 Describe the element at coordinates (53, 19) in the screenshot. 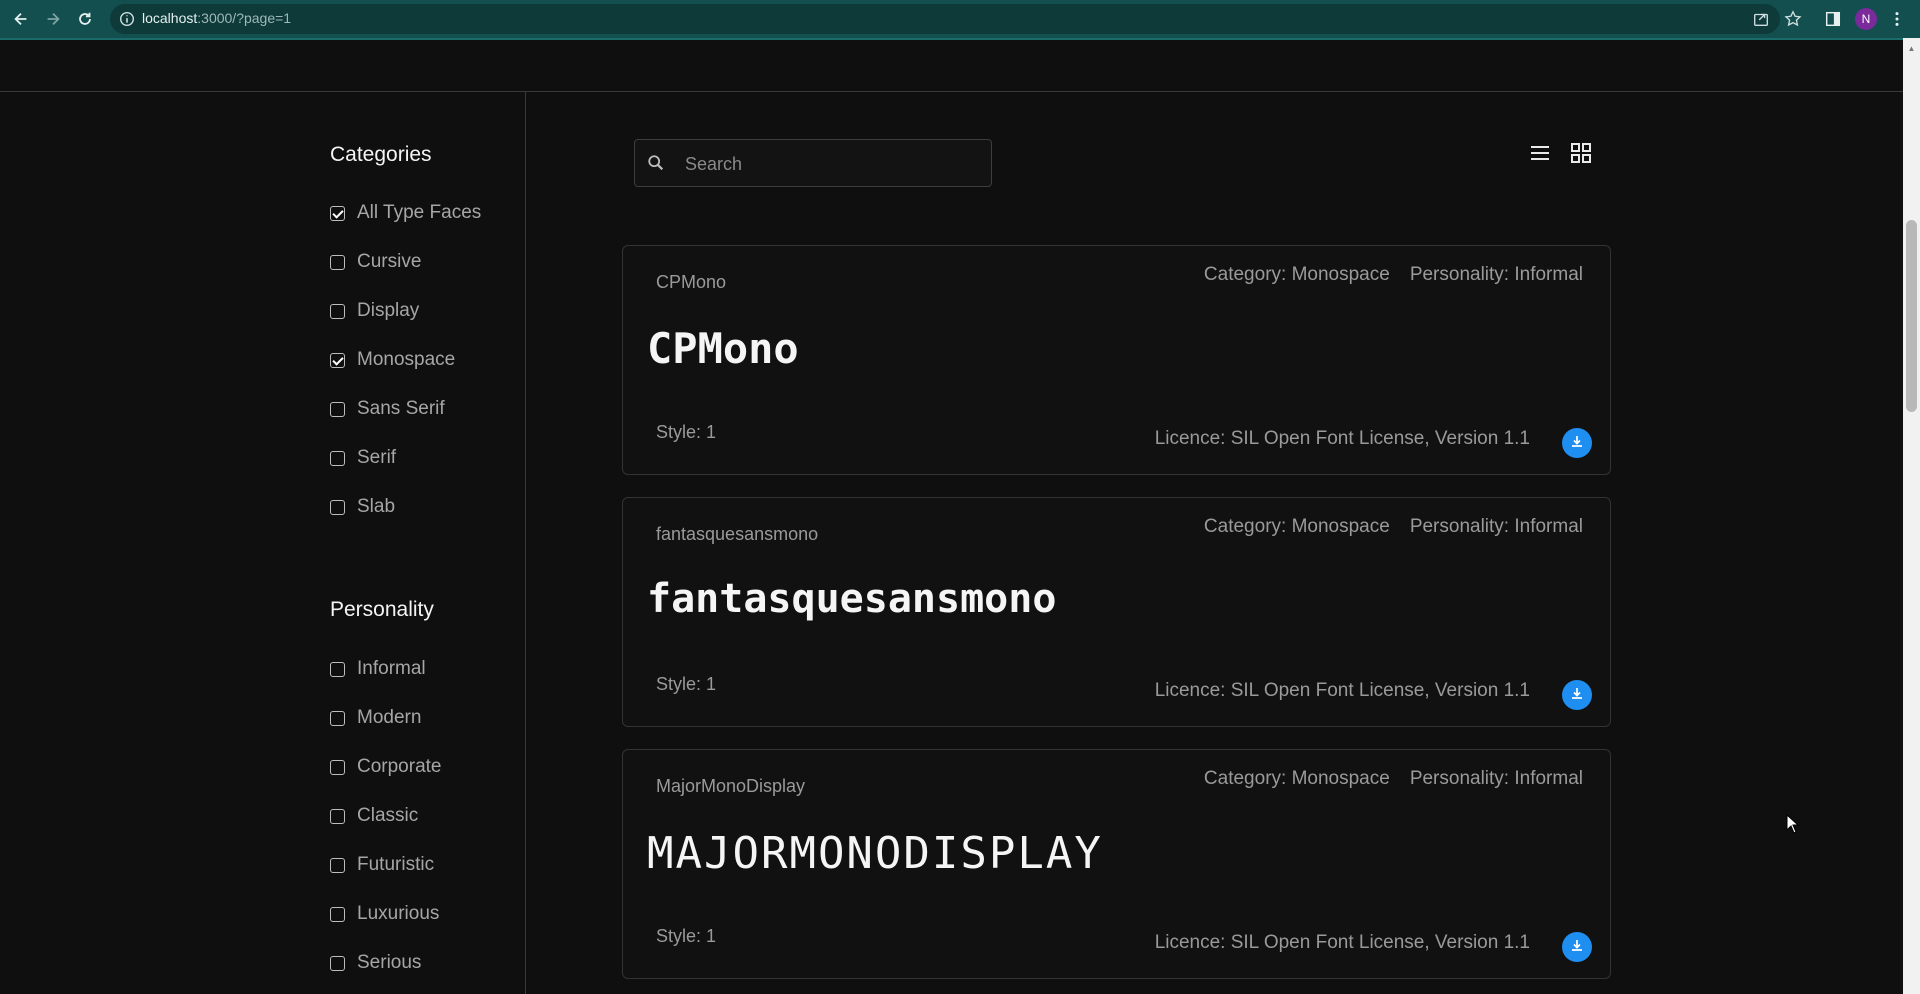

I see `forward-icon` at that location.